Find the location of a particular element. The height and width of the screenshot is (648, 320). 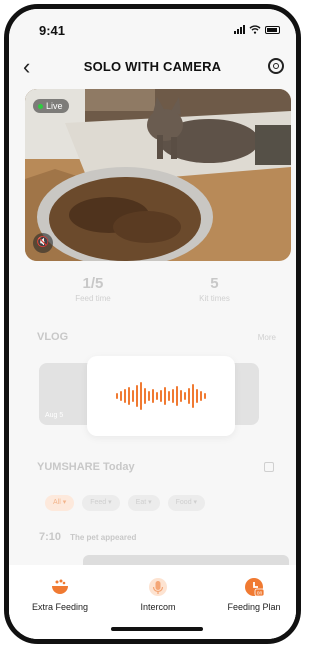

tab-label: Feeding Plan is located at coordinates (254, 607).